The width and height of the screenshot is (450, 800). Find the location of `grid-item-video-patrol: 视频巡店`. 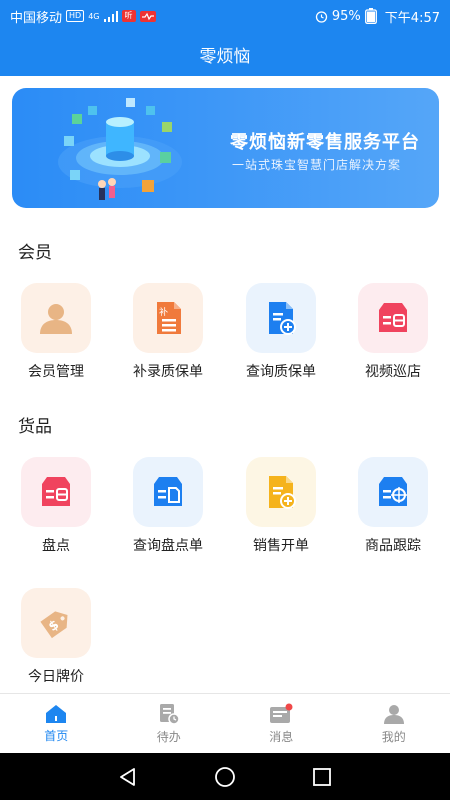

grid-item-video-patrol: 视频巡店 is located at coordinates (393, 332).